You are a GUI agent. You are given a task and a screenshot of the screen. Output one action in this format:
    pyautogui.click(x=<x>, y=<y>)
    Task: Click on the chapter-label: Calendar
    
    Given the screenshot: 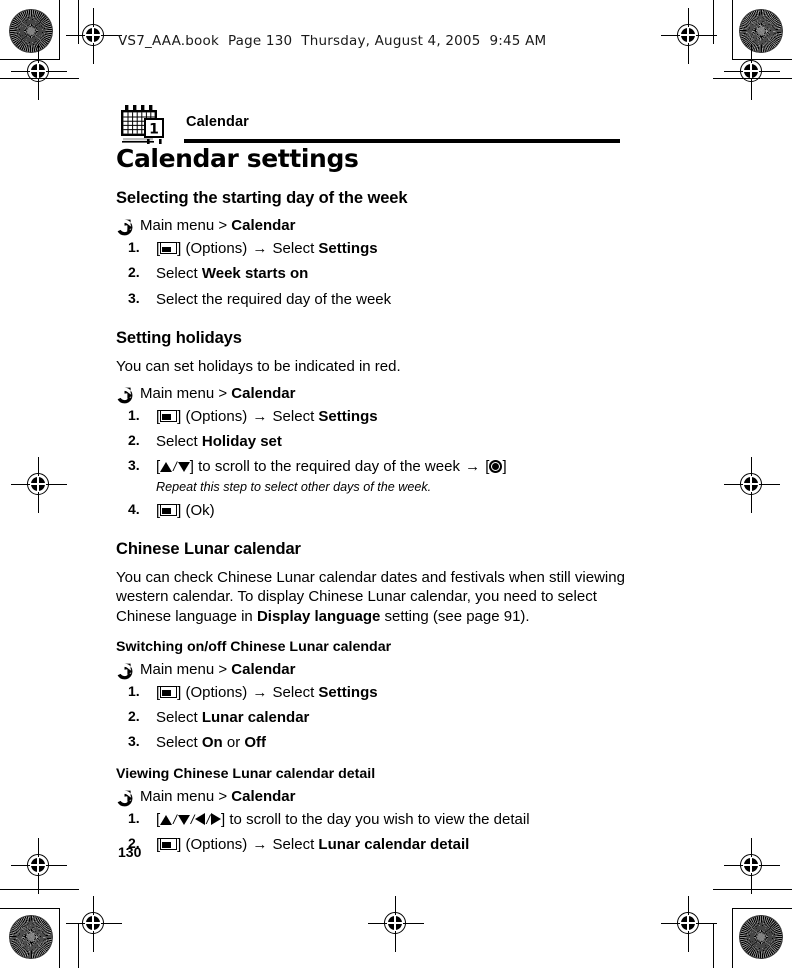 What is the action you would take?
    pyautogui.click(x=217, y=122)
    